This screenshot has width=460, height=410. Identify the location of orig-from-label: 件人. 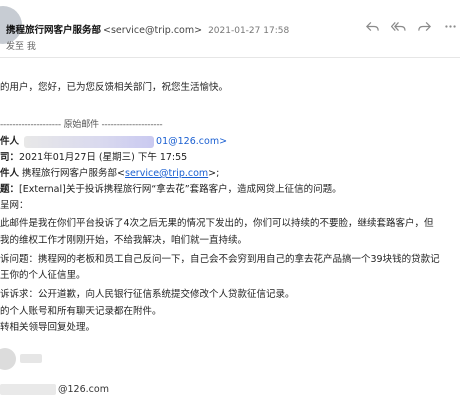
(10, 141).